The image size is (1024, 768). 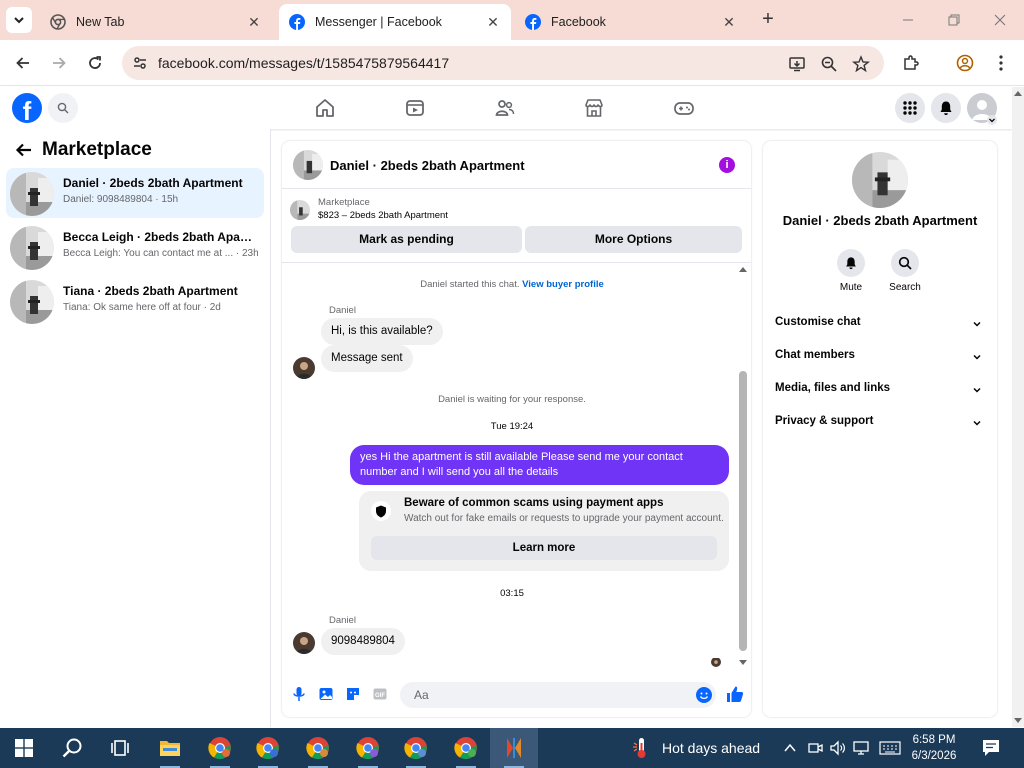 I want to click on conversation-info-icon: i, so click(x=727, y=165).